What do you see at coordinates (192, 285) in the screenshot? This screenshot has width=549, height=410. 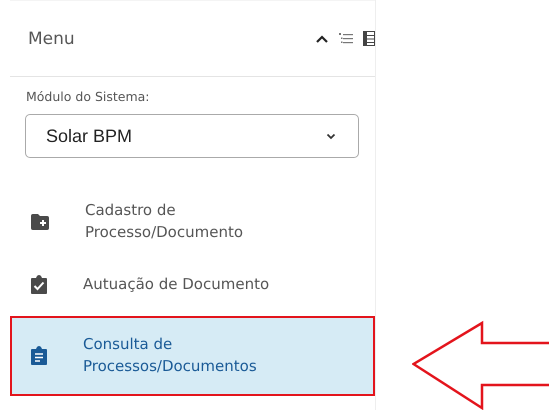 I see `menu-item: Autuação de Documento` at bounding box center [192, 285].